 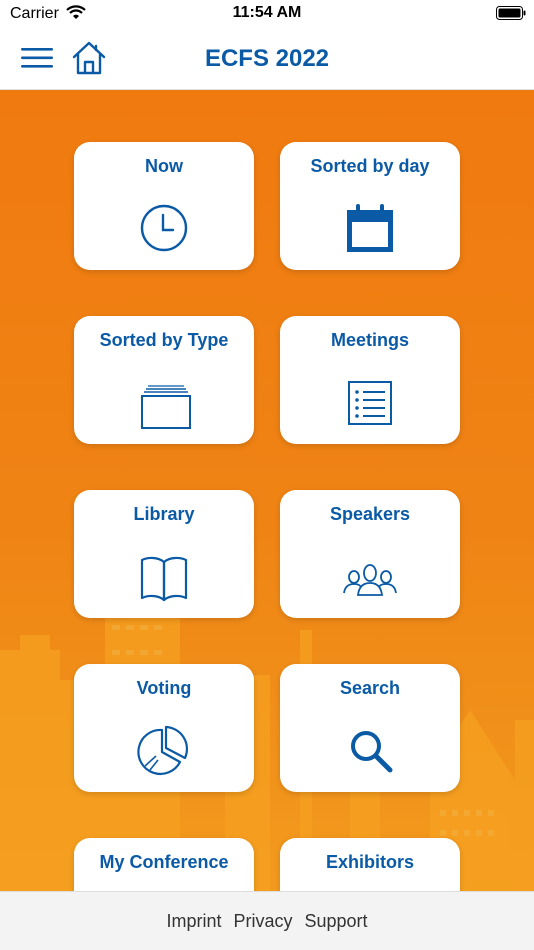 I want to click on tile-voting: Voting, so click(x=164, y=728).